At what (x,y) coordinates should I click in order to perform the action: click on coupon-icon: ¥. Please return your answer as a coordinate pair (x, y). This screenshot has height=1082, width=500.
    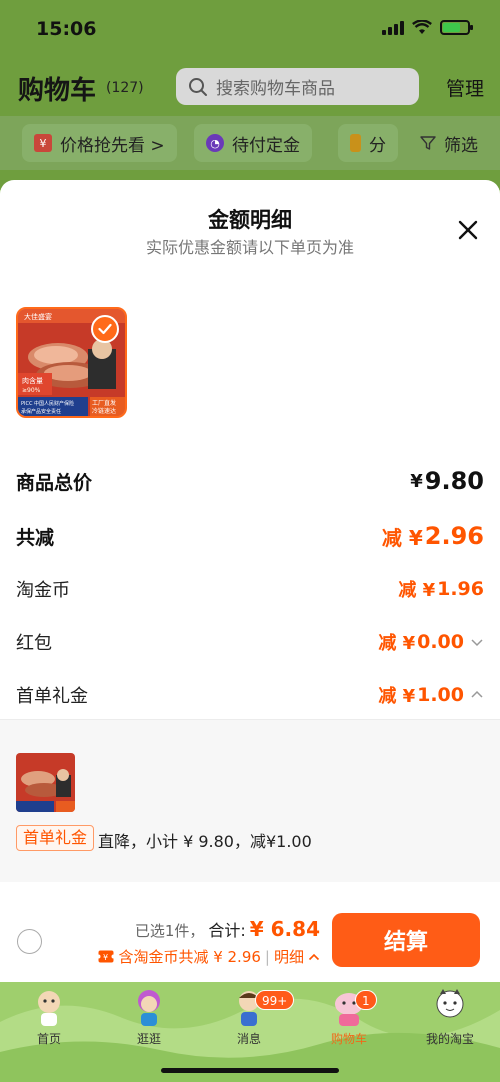
    Looking at the image, I should click on (106, 956).